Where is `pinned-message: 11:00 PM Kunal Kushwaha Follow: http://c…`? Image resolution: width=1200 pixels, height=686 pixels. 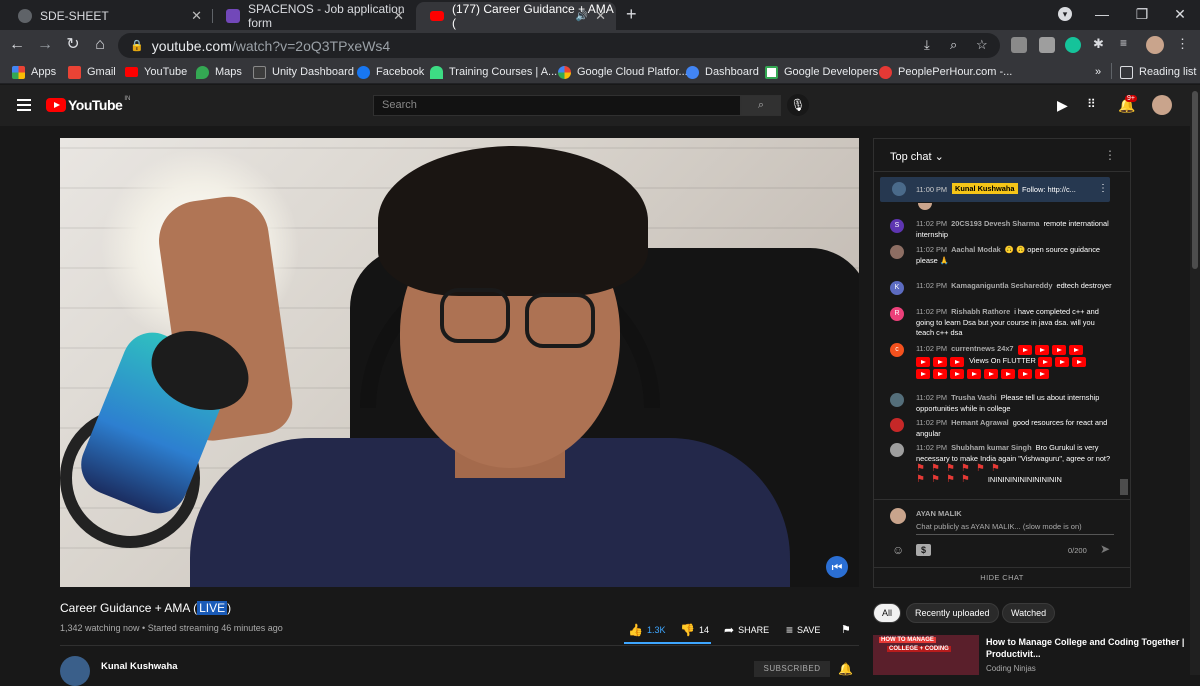 pinned-message: 11:00 PM Kunal Kushwaha Follow: http://c… is located at coordinates (995, 189).